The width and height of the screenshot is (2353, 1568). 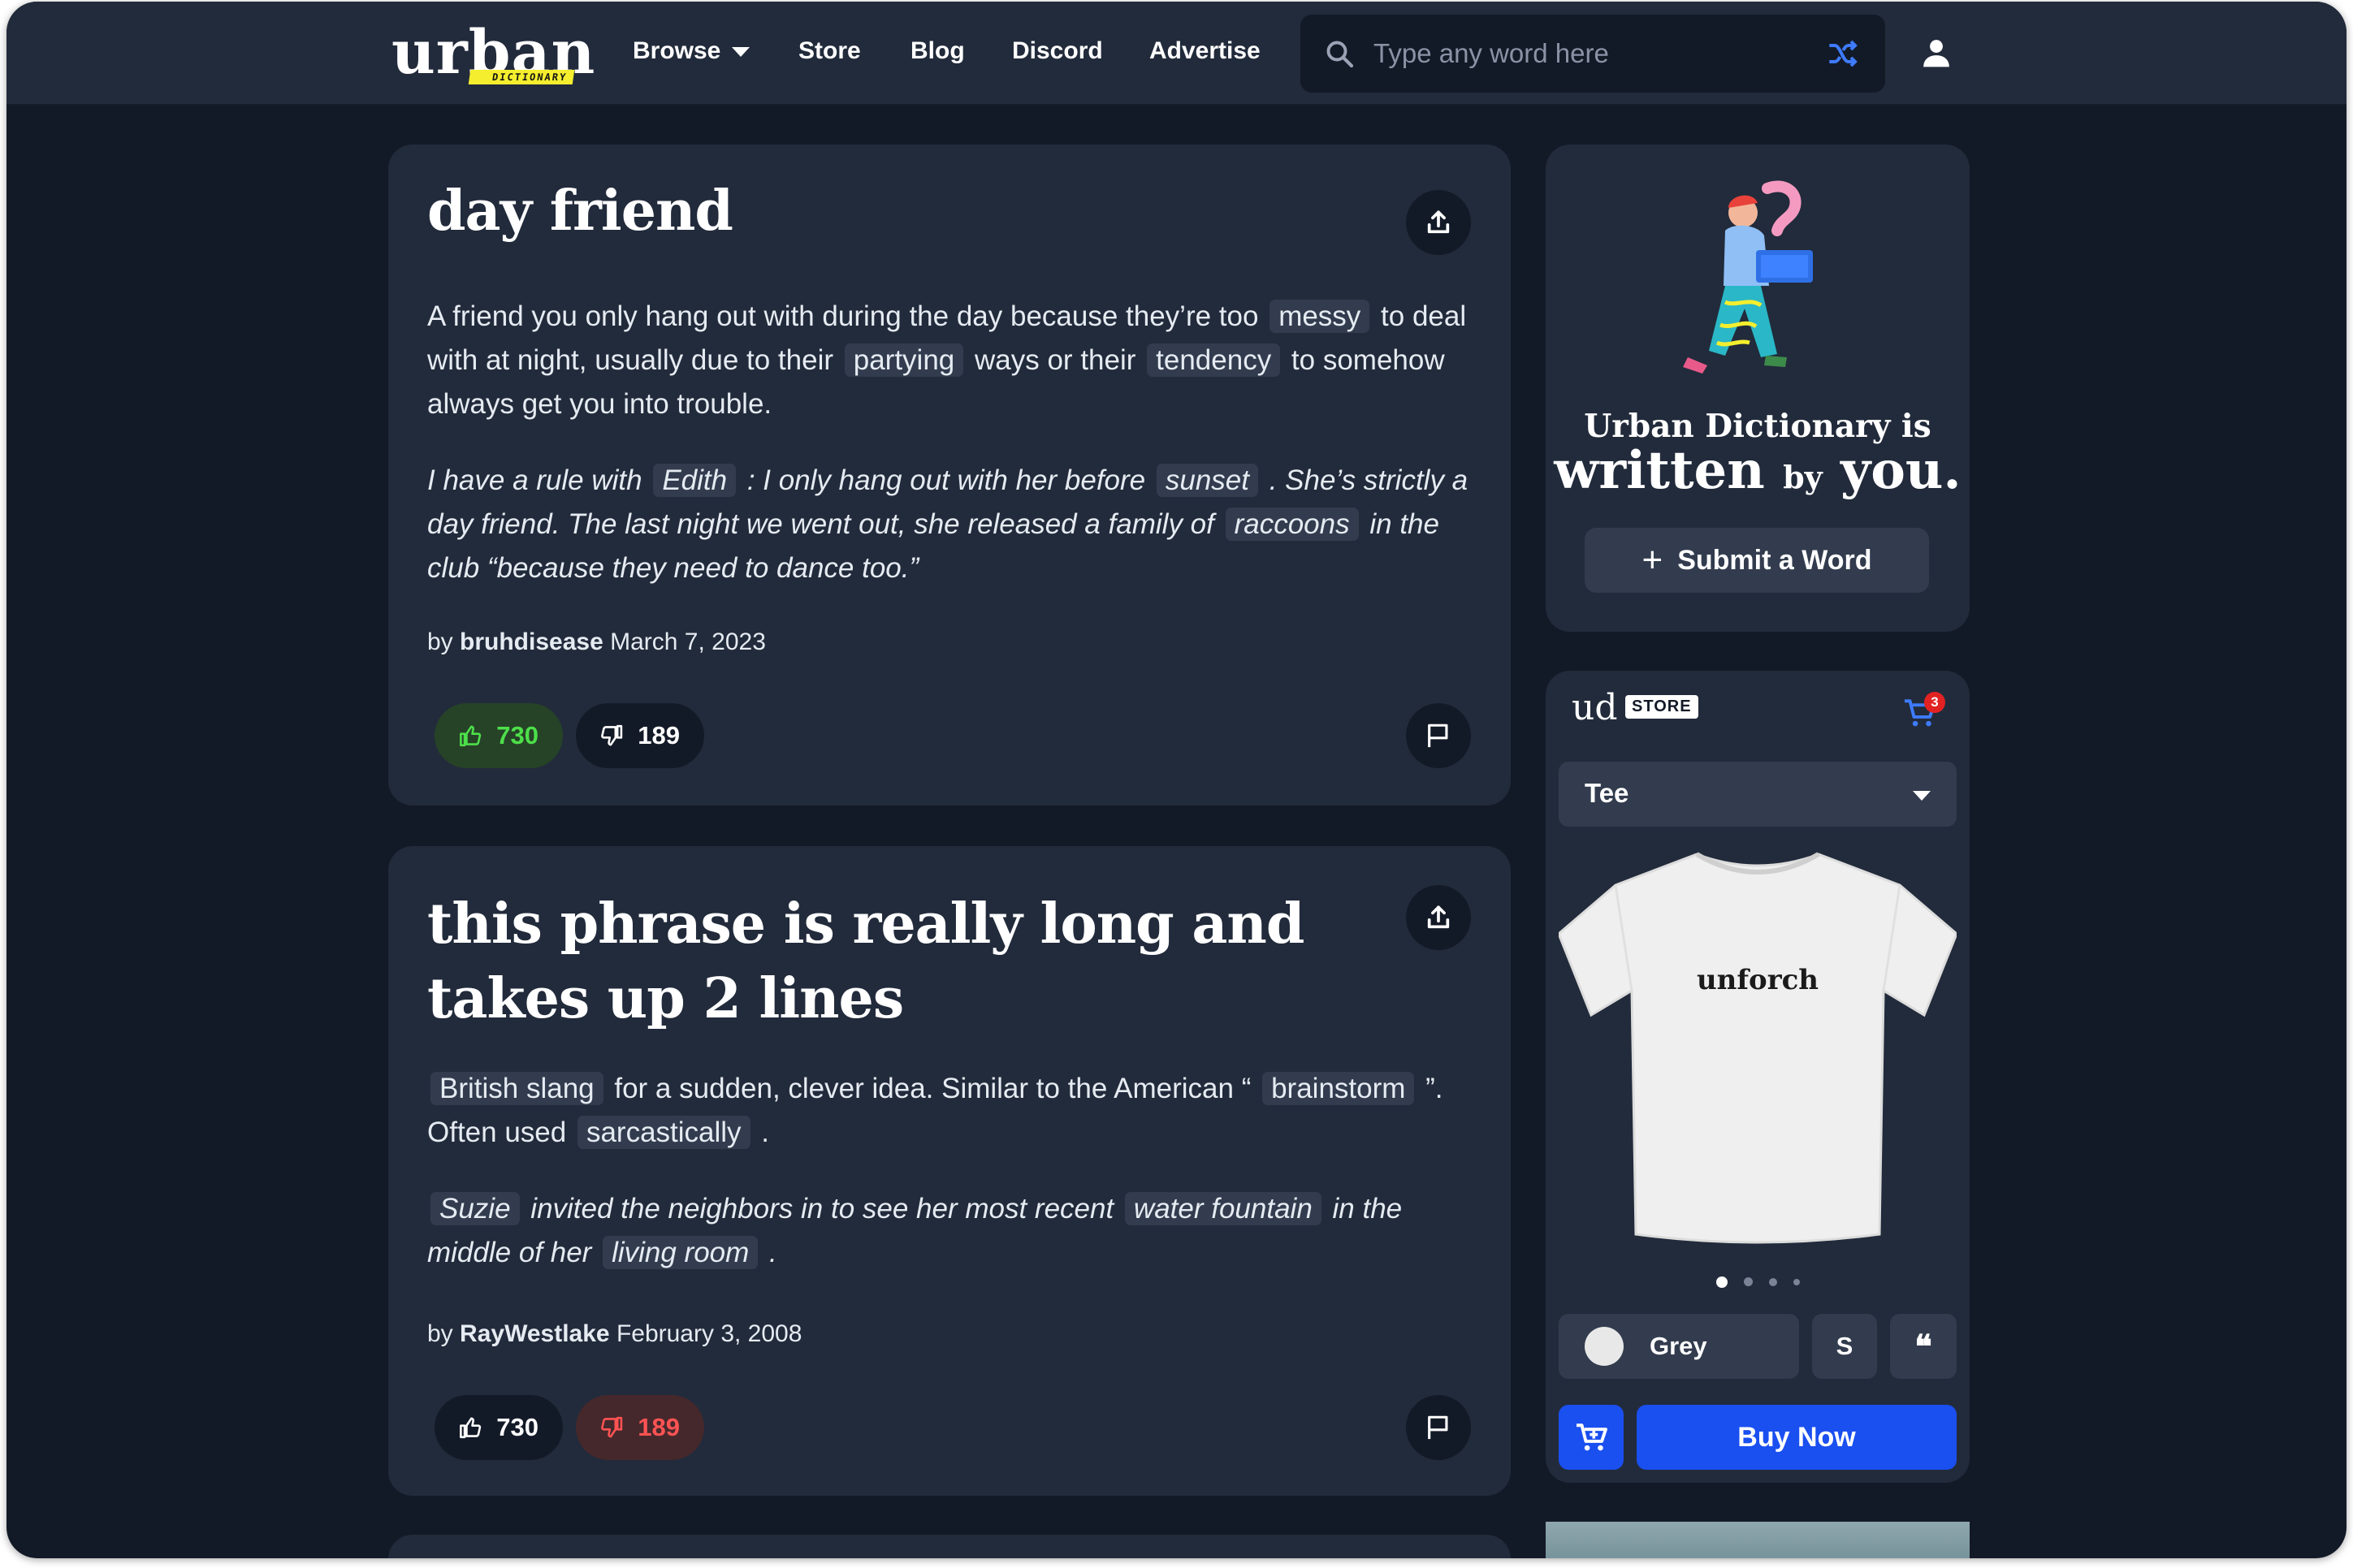 What do you see at coordinates (1584, 53) in the screenshot?
I see `search-input` at bounding box center [1584, 53].